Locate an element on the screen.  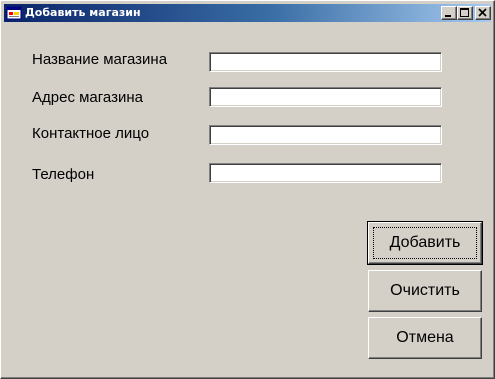
clear-button-label: Очистить is located at coordinates (425, 290).